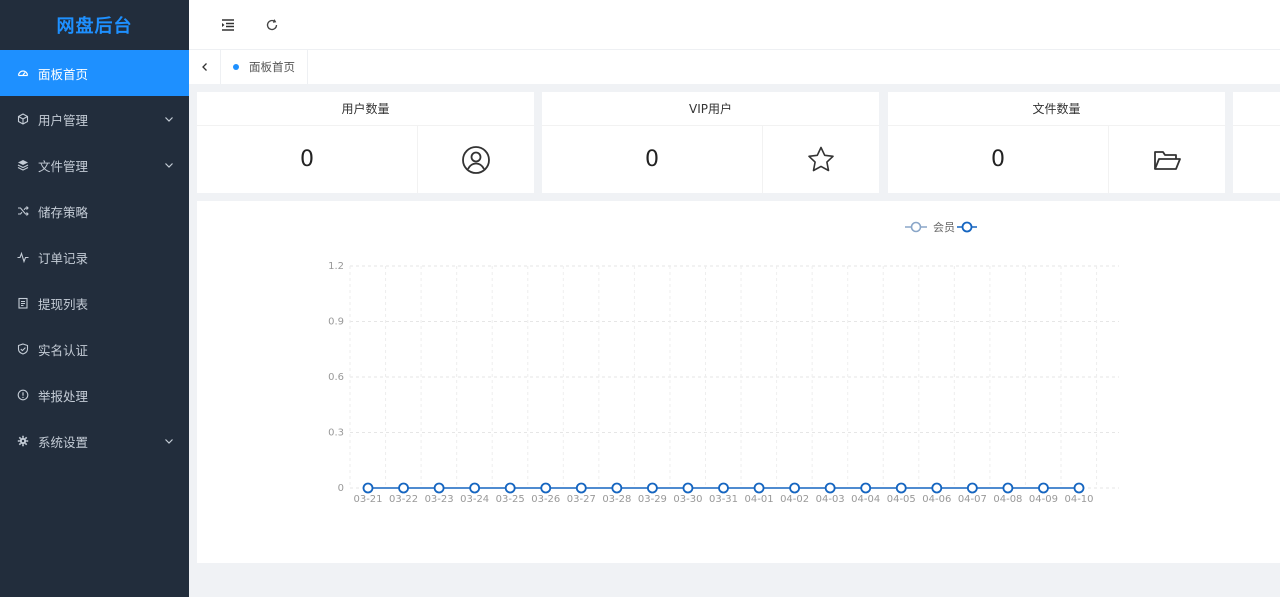 This screenshot has height=597, width=1280. What do you see at coordinates (723, 499) in the screenshot?
I see `x-tick-label: 03-31` at bounding box center [723, 499].